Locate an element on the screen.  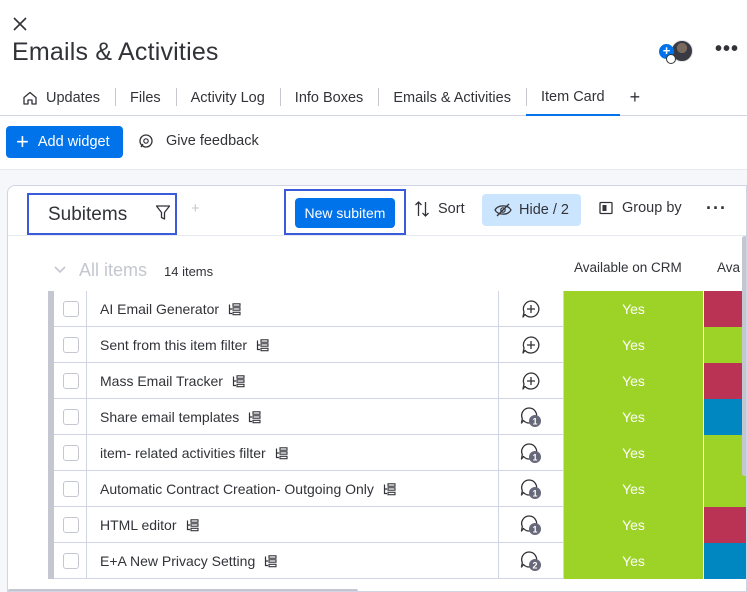
tab-activity-log: Activity Log is located at coordinates (227, 98).